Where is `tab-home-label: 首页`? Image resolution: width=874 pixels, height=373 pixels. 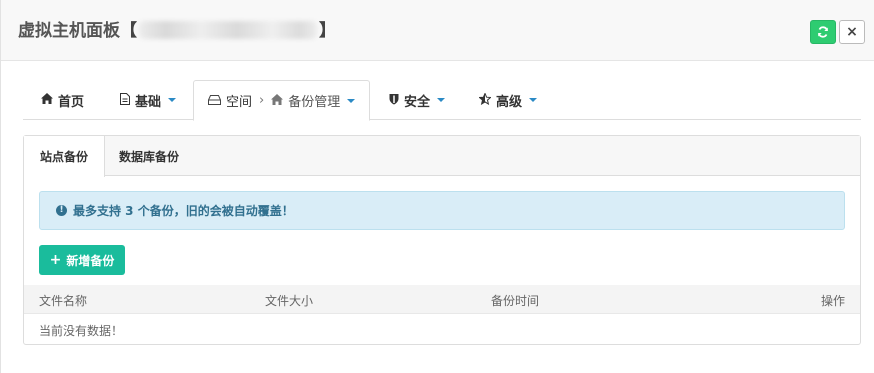 tab-home-label: 首页 is located at coordinates (71, 102).